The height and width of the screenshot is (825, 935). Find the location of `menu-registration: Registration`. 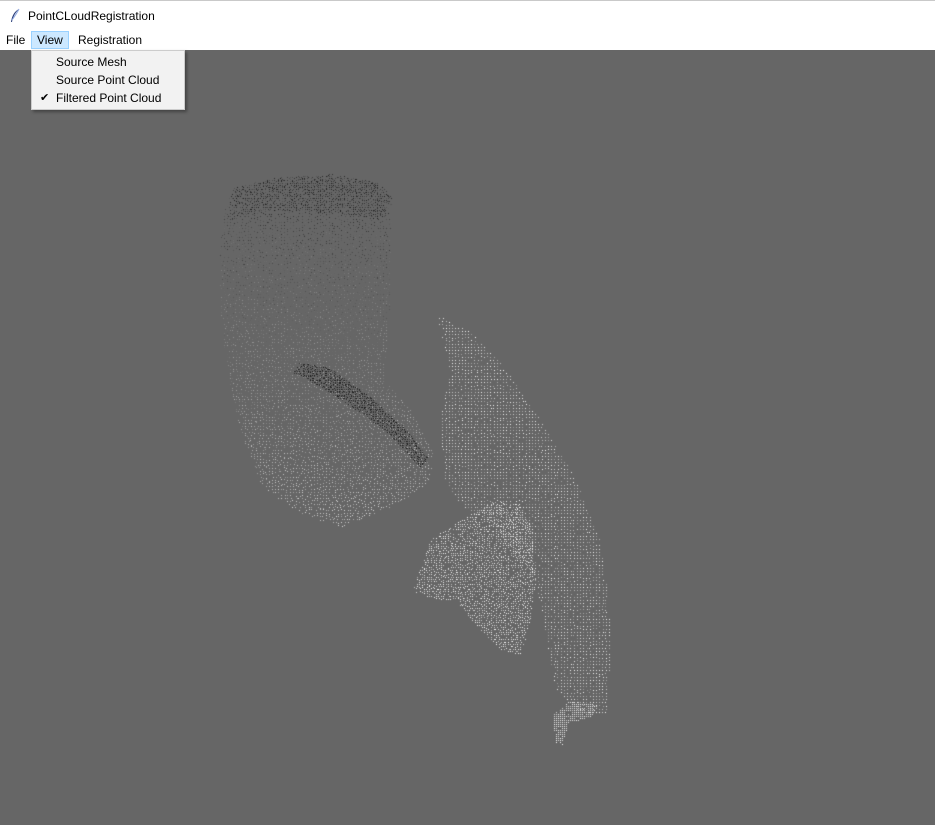

menu-registration: Registration is located at coordinates (110, 40).